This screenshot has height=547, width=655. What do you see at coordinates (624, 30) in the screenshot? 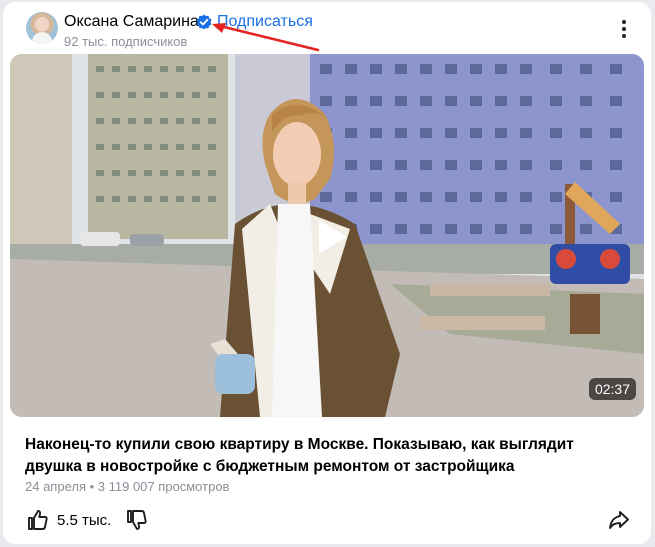
I see `more-vertical-icon` at bounding box center [624, 30].